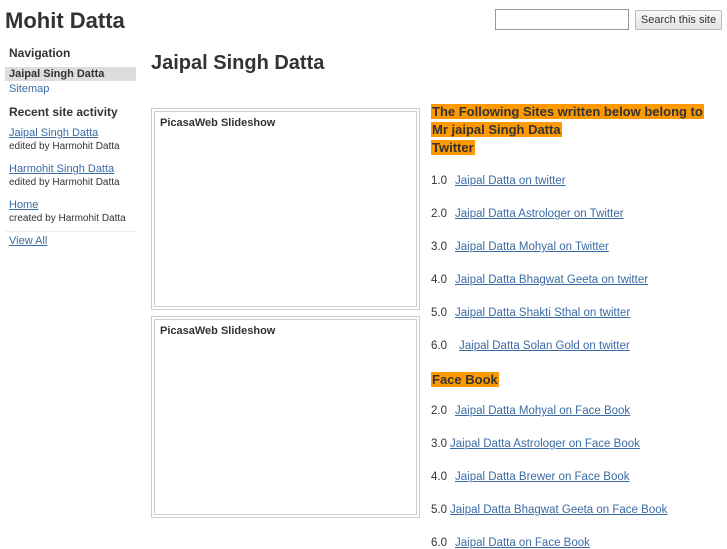 The width and height of the screenshot is (727, 549). I want to click on item-number: 1.0, so click(439, 181).